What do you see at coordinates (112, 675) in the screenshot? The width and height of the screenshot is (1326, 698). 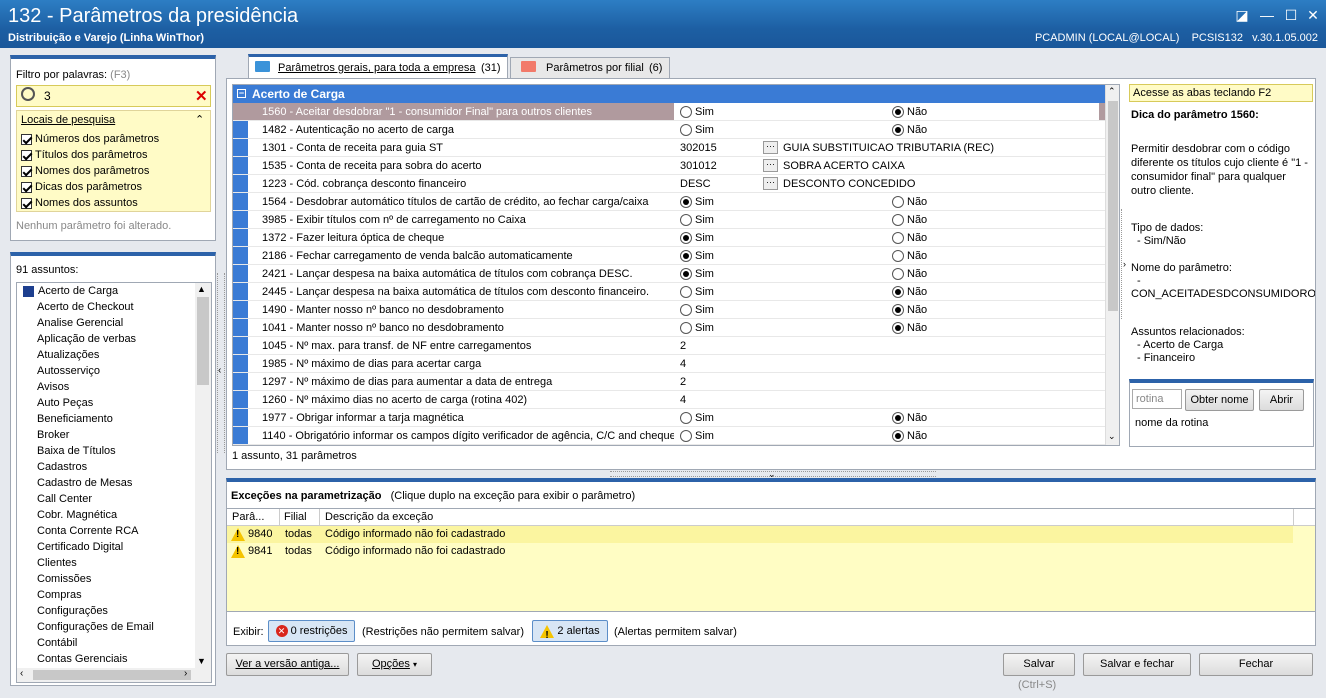 I see `hscroll-thumb` at bounding box center [112, 675].